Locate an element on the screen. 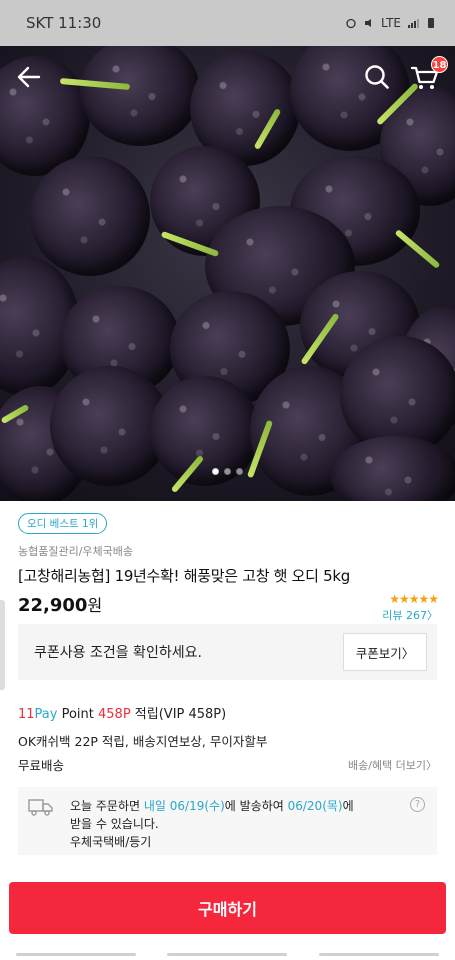  delivery-text: 오늘 주문하면 is located at coordinates (107, 806).